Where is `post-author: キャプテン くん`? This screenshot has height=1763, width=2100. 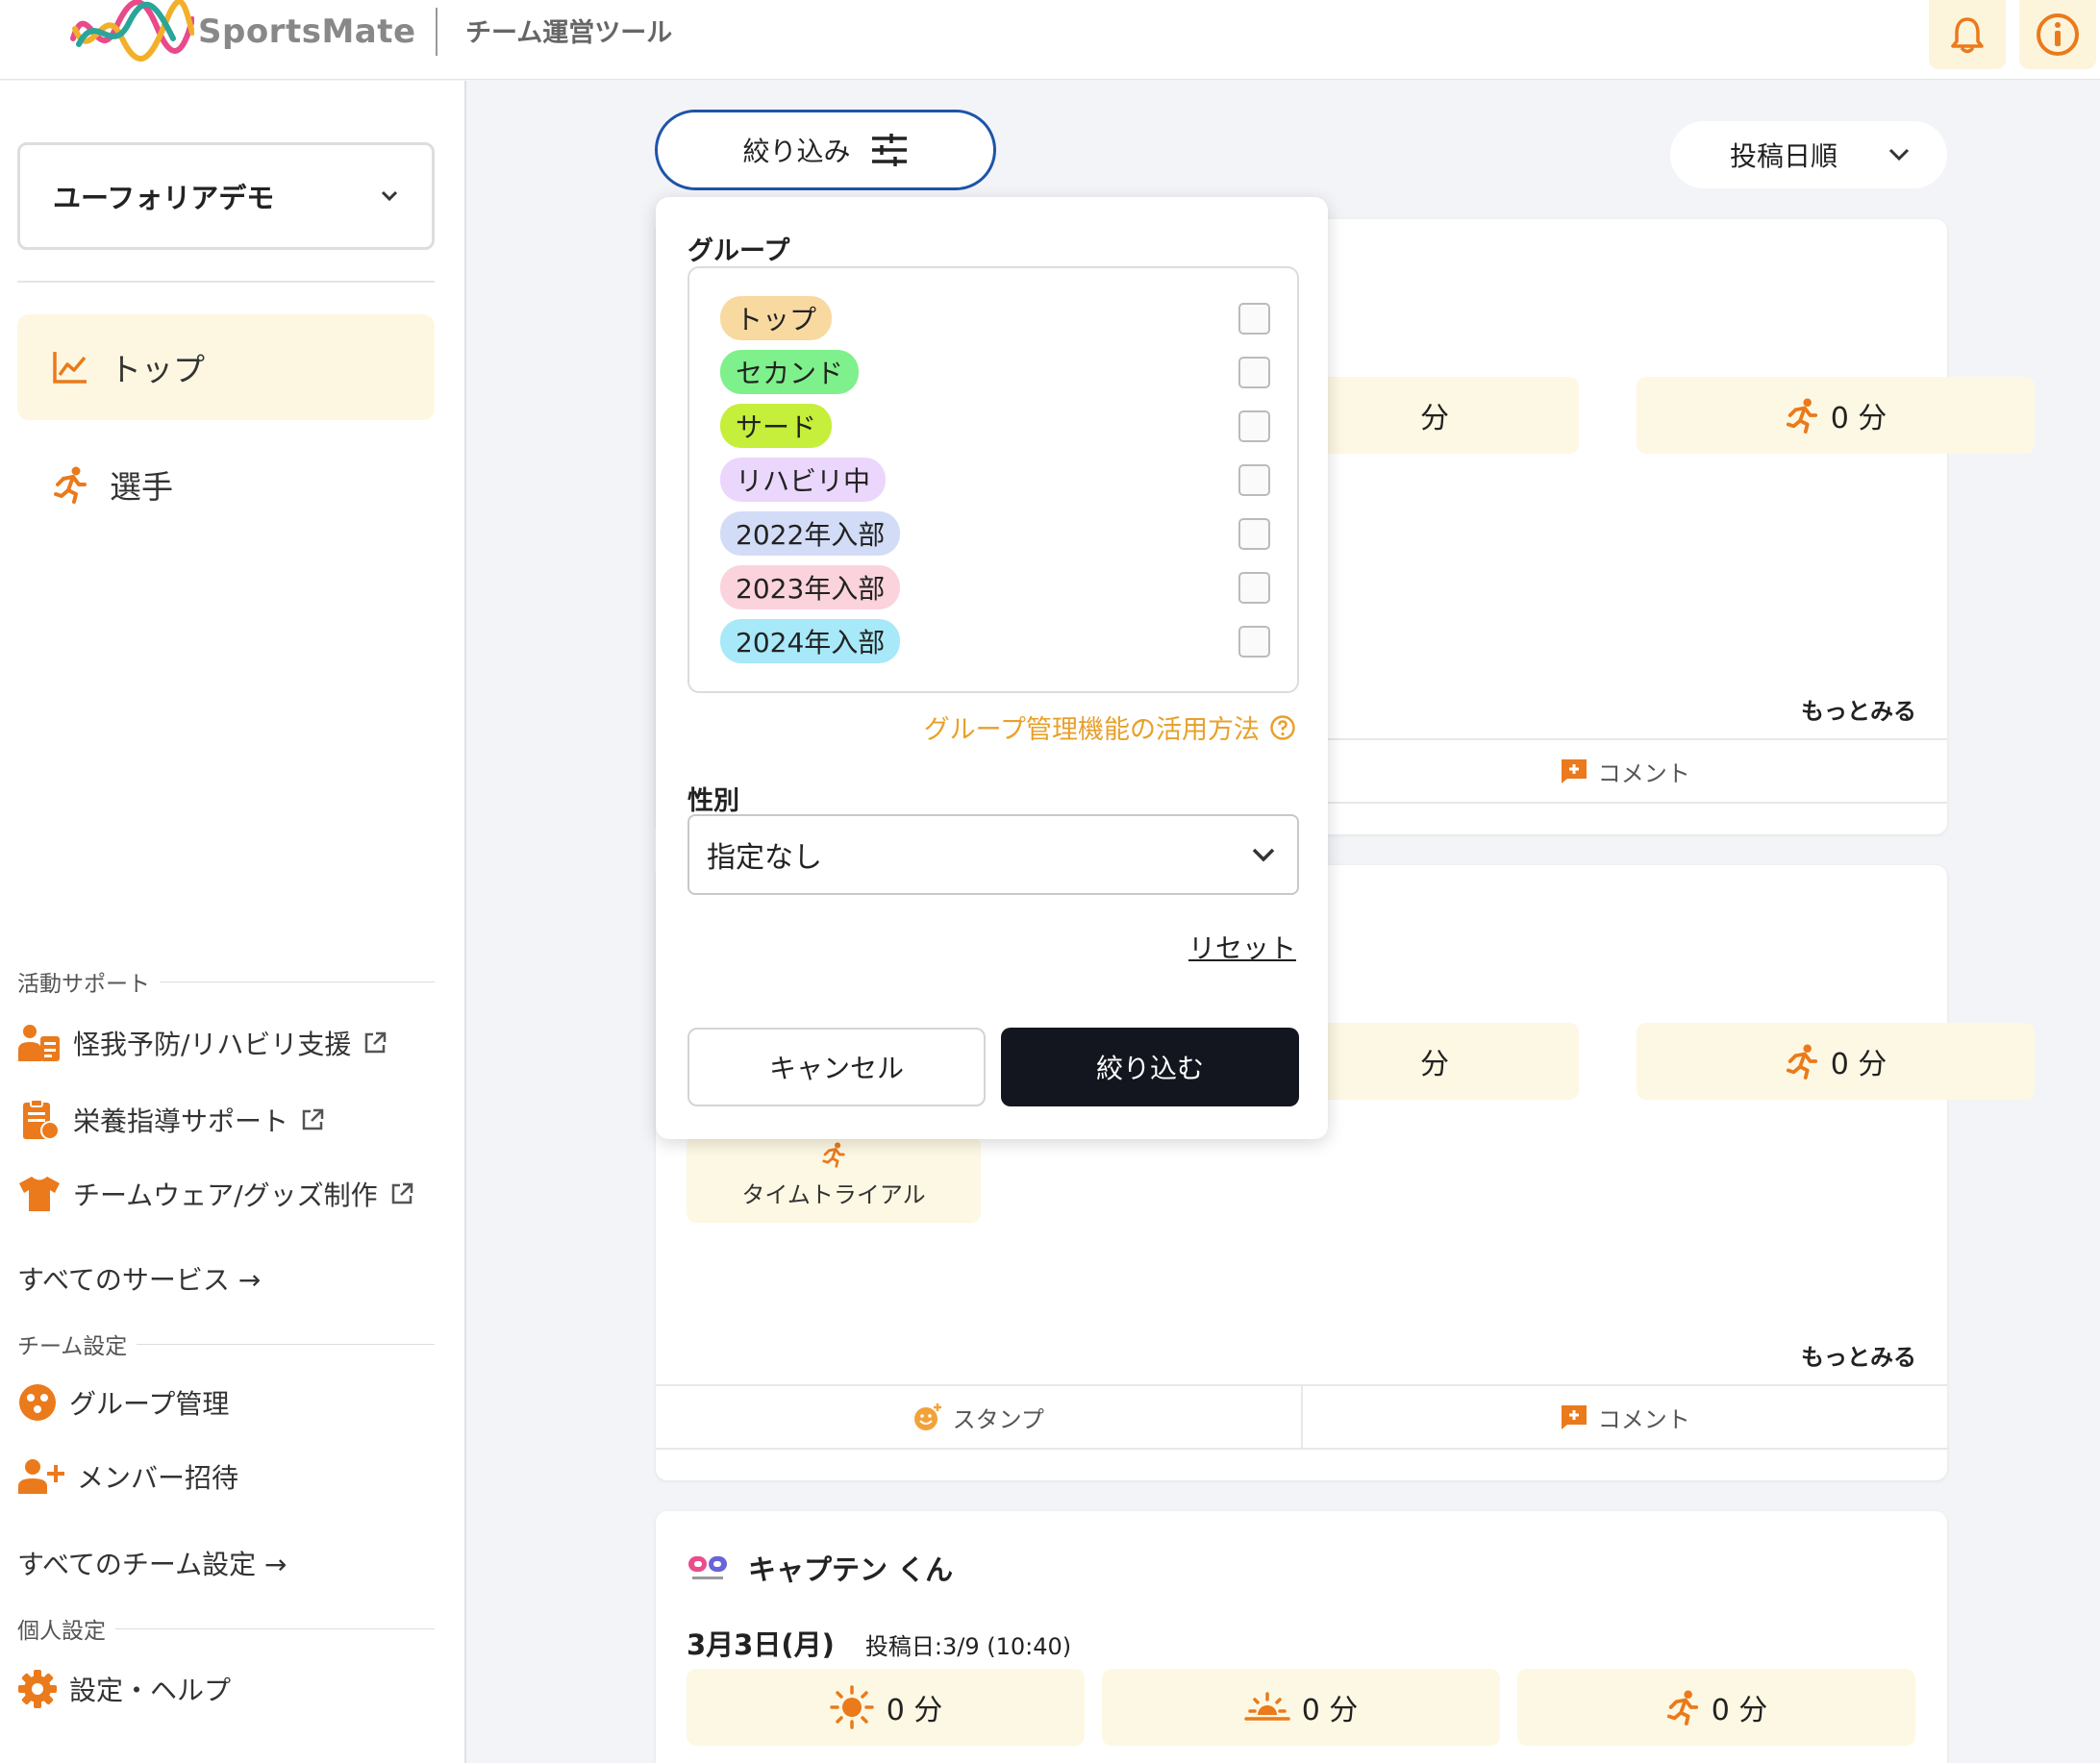 post-author: キャプテン くん is located at coordinates (820, 1568).